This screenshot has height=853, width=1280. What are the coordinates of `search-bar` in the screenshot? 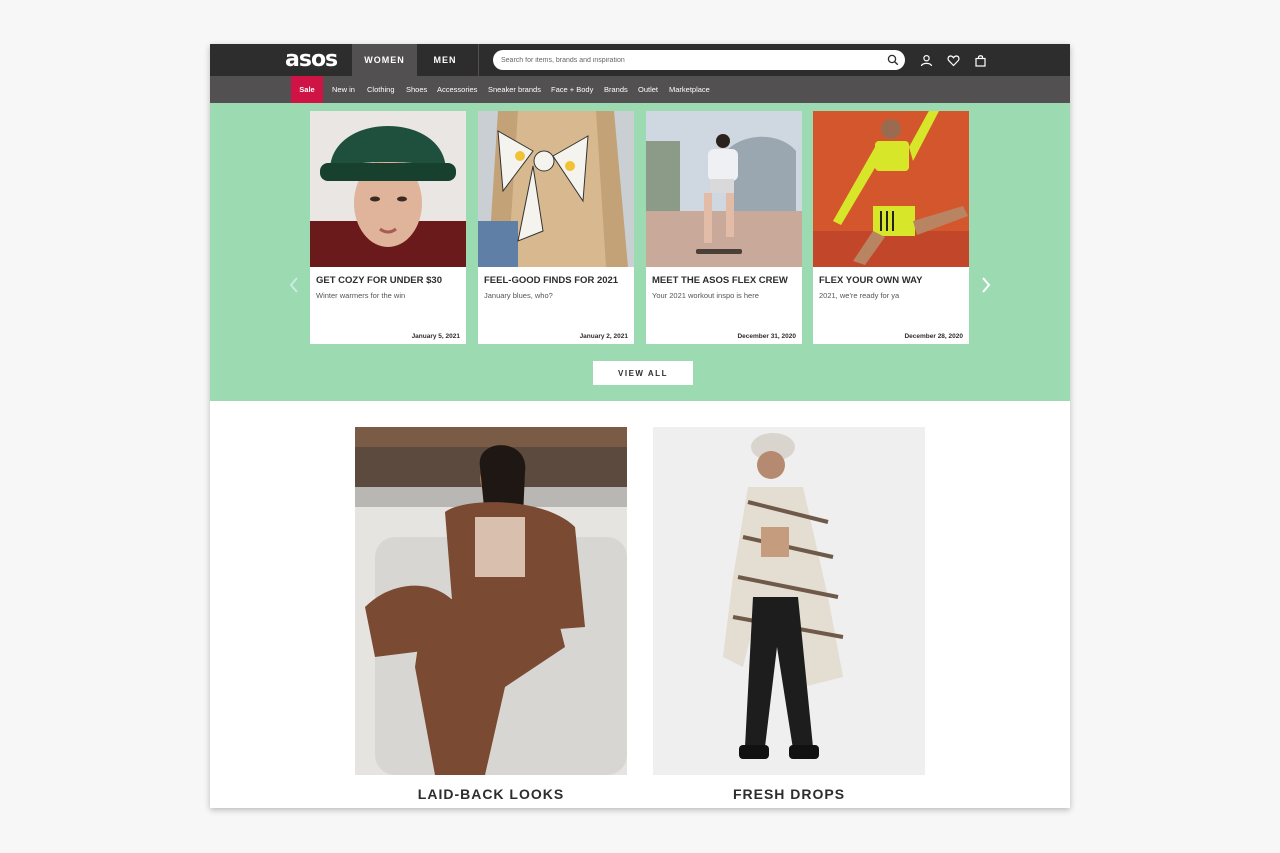 It's located at (699, 60).